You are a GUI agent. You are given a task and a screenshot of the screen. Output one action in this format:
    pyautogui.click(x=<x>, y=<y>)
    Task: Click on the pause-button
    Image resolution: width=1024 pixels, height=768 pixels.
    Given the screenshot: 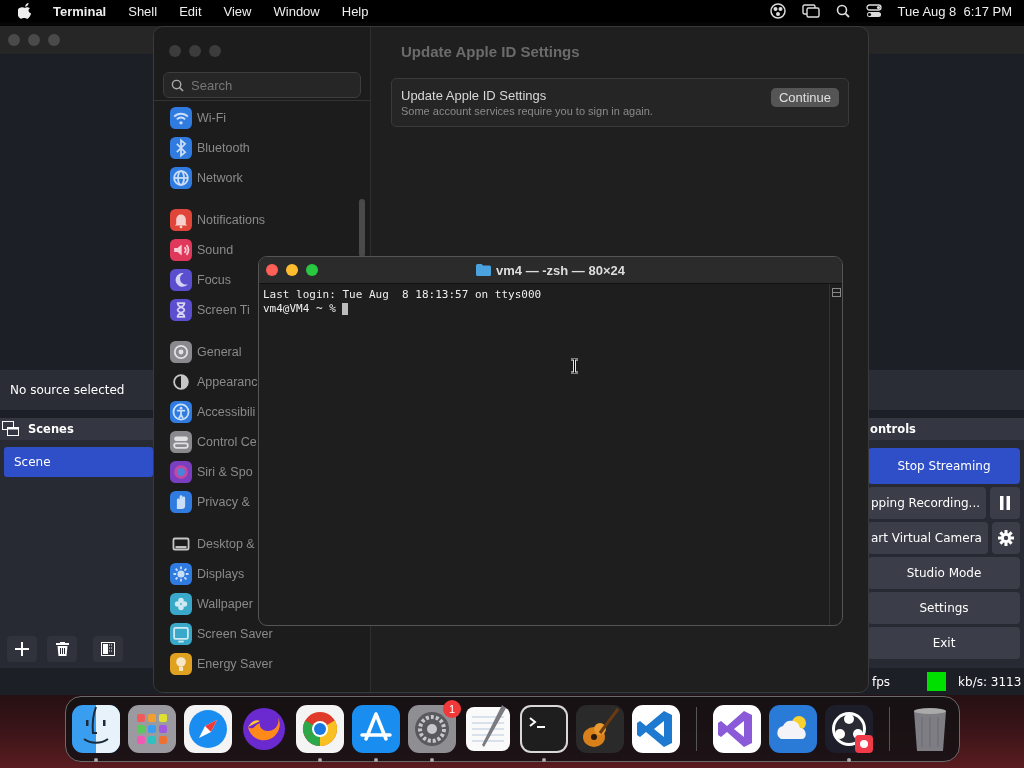 What is the action you would take?
    pyautogui.click(x=1005, y=503)
    